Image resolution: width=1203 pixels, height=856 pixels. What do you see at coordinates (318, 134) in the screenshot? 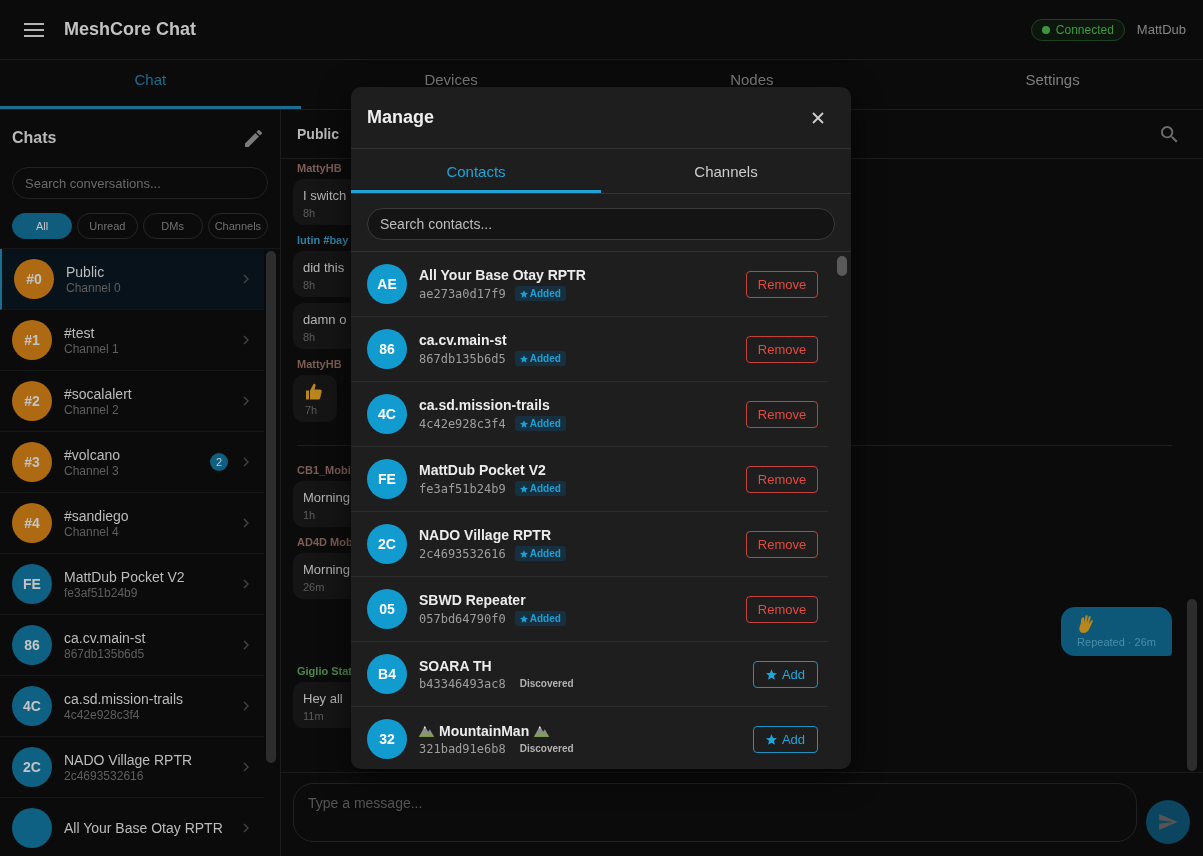
I see `chat-title: Public` at bounding box center [318, 134].